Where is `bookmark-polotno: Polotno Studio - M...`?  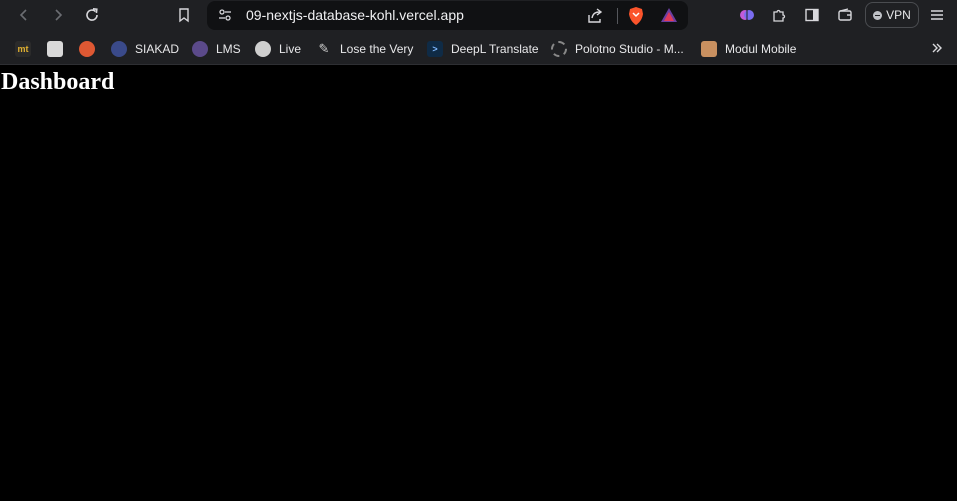 bookmark-polotno: Polotno Studio - M... is located at coordinates (617, 49).